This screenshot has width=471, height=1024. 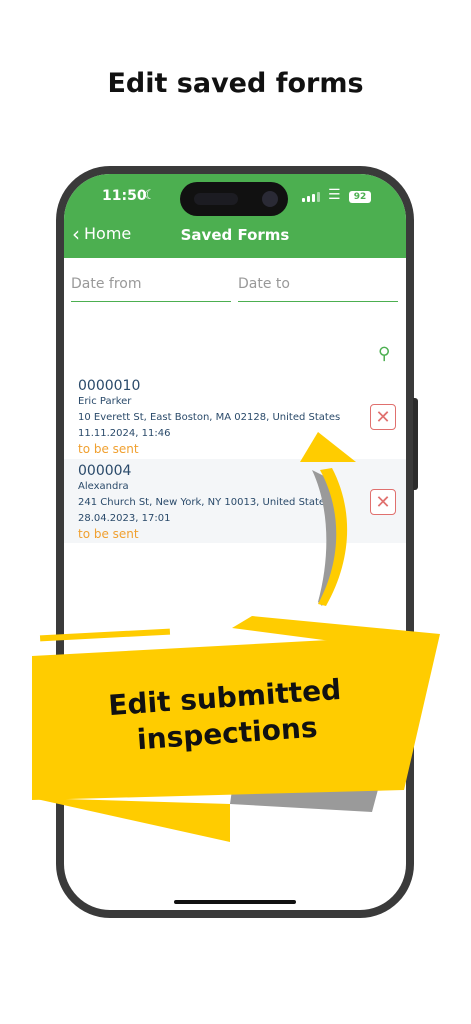 I want to click on banner-fold, so click(x=131, y=820).